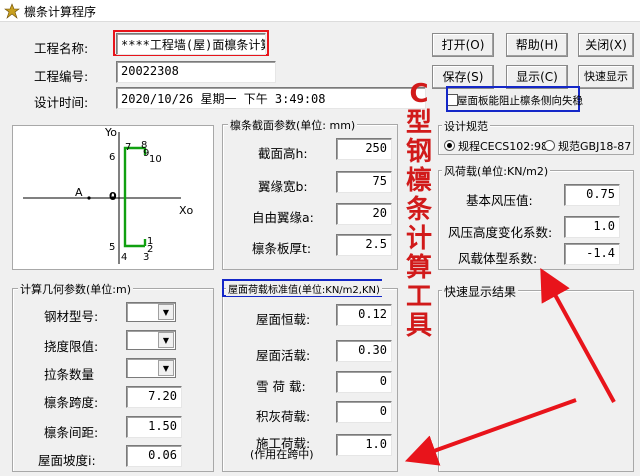 This screenshot has height=476, width=640. I want to click on arrow-to-loads, so click(490, 432).